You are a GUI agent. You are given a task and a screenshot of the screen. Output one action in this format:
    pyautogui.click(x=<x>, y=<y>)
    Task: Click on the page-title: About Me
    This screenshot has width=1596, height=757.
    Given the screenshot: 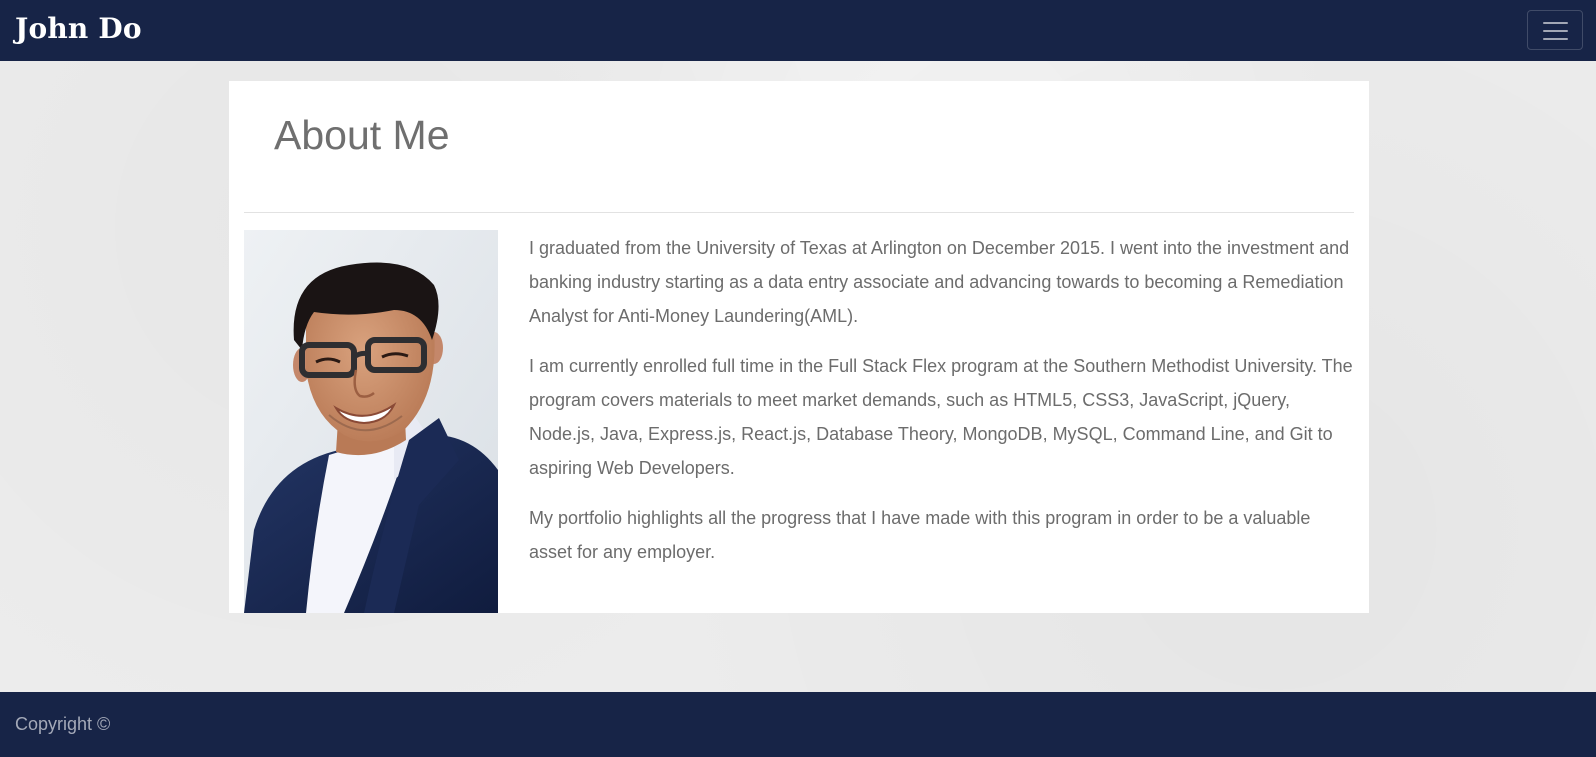 What is the action you would take?
    pyautogui.click(x=362, y=135)
    